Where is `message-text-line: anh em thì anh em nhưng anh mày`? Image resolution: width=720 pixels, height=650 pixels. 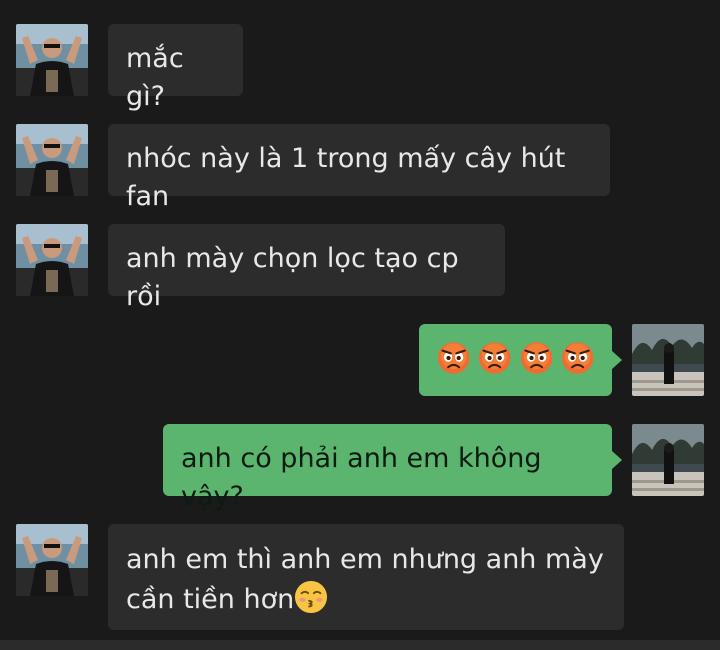 message-text-line: anh em thì anh em nhưng anh mày is located at coordinates (365, 559).